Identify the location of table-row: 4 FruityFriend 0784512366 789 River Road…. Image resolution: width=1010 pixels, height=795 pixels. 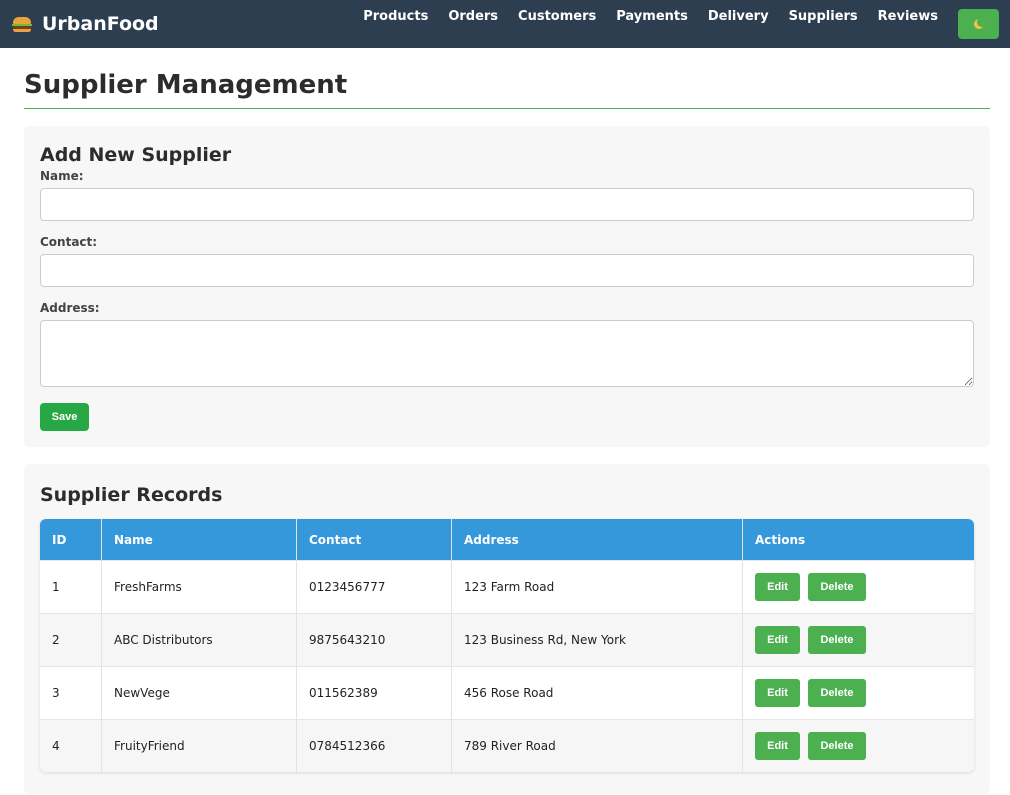
(507, 745).